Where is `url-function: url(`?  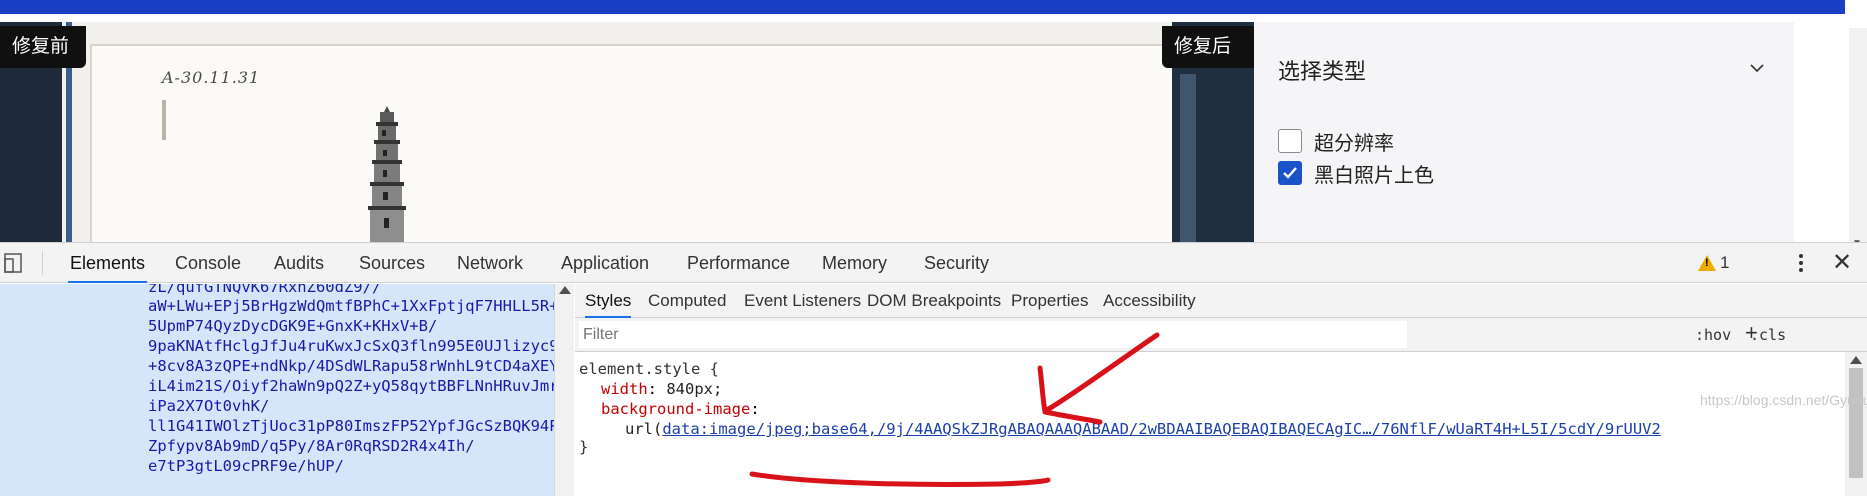 url-function: url( is located at coordinates (644, 429).